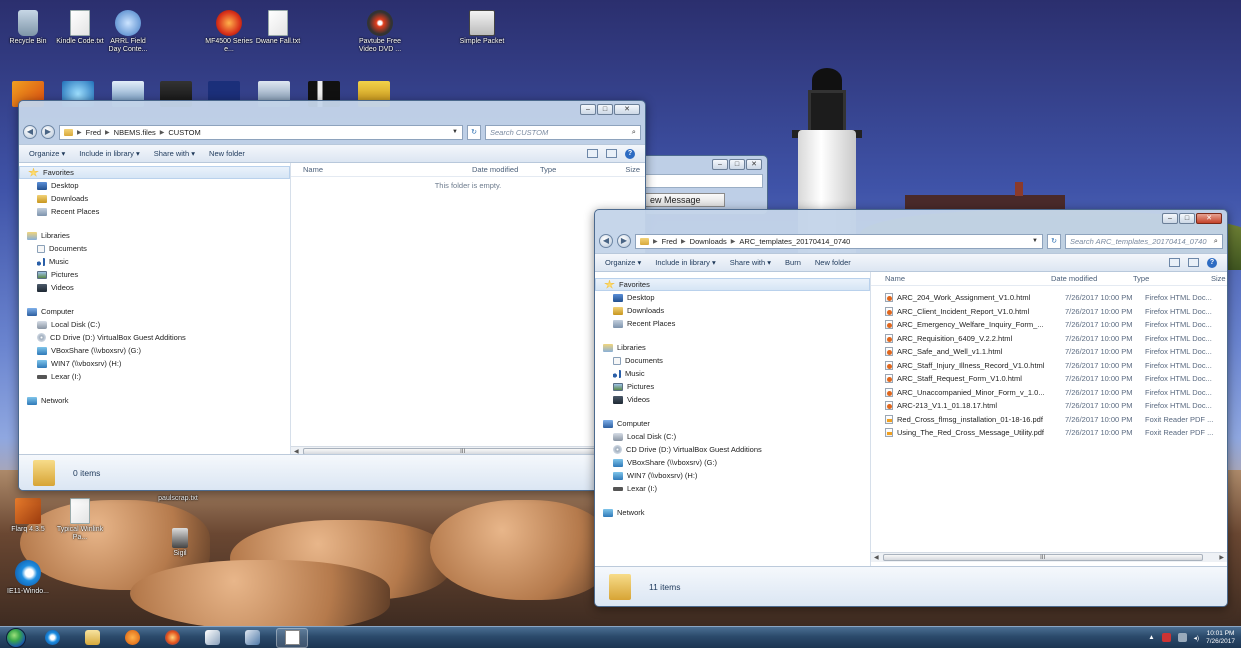 Image resolution: width=1241 pixels, height=648 pixels. Describe the element at coordinates (154, 185) in the screenshot. I see `nav-desktop: Desktop` at that location.